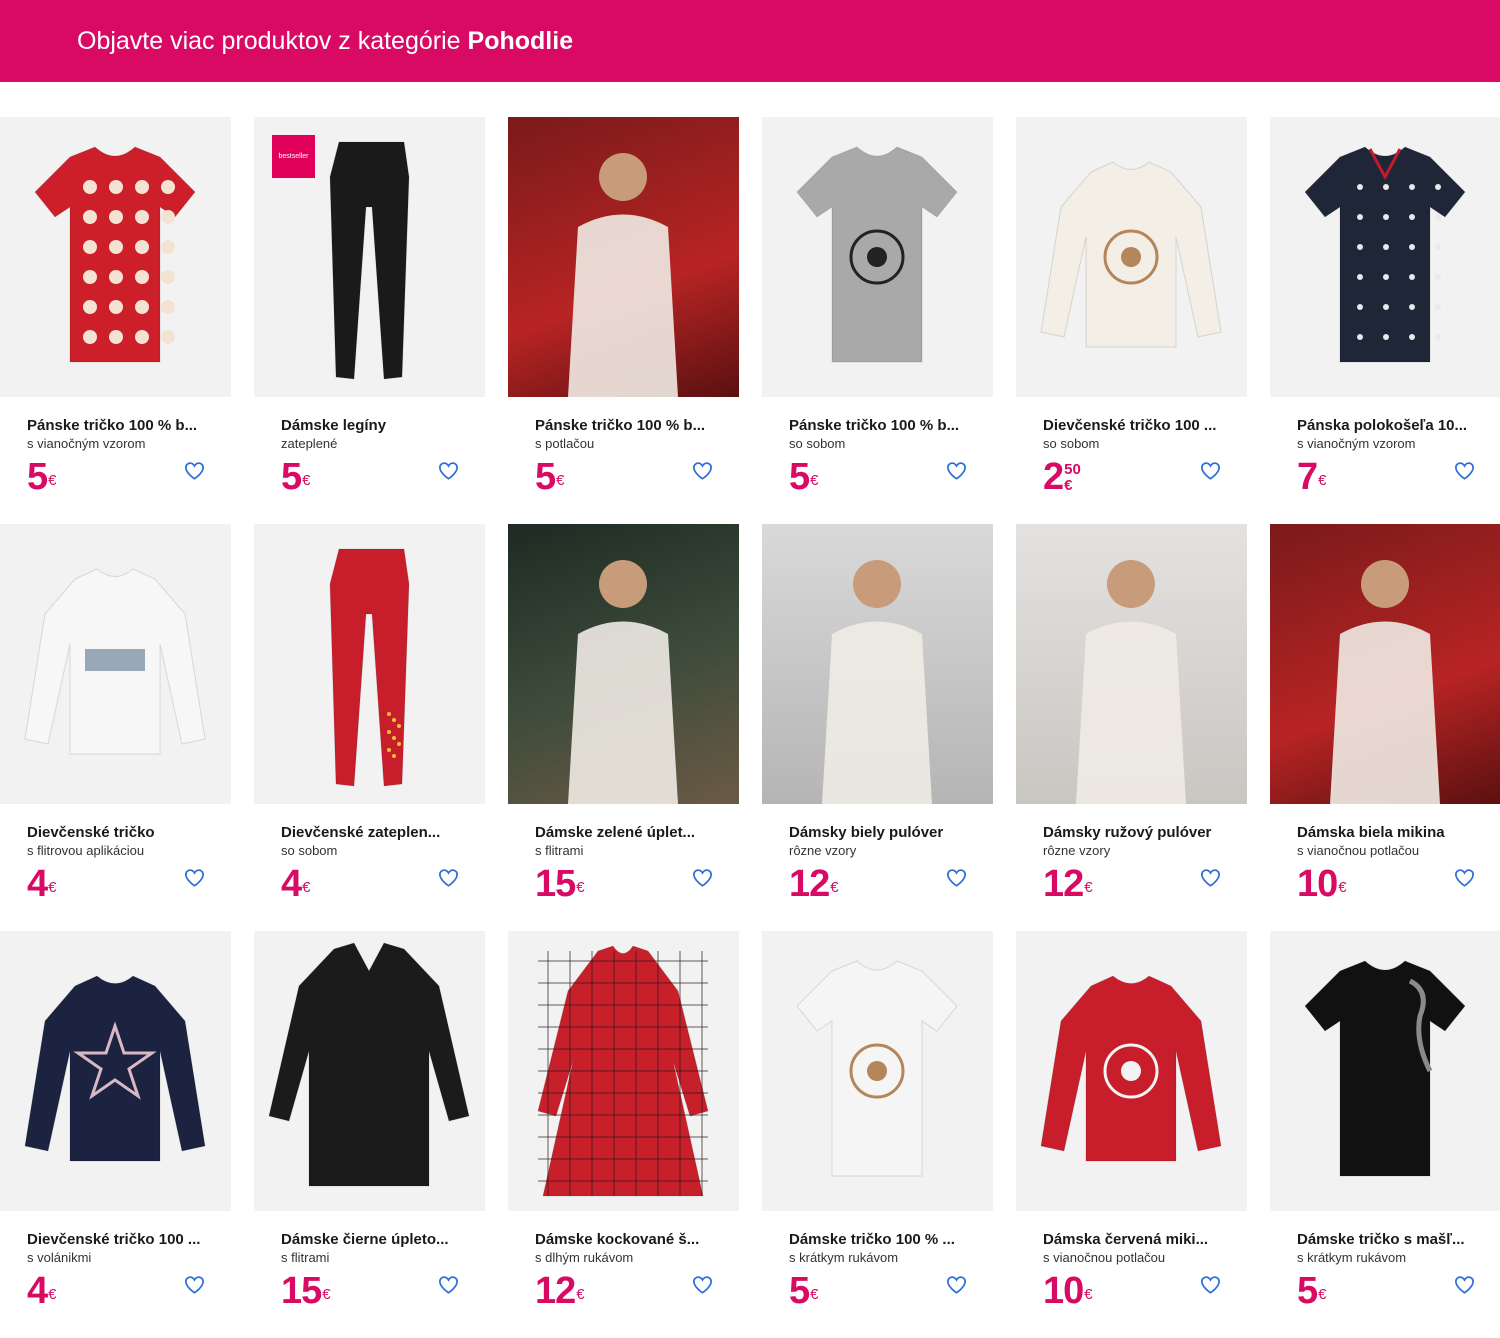 This screenshot has height=1338, width=1500. What do you see at coordinates (301, 1291) in the screenshot?
I see `price-integer: 15` at bounding box center [301, 1291].